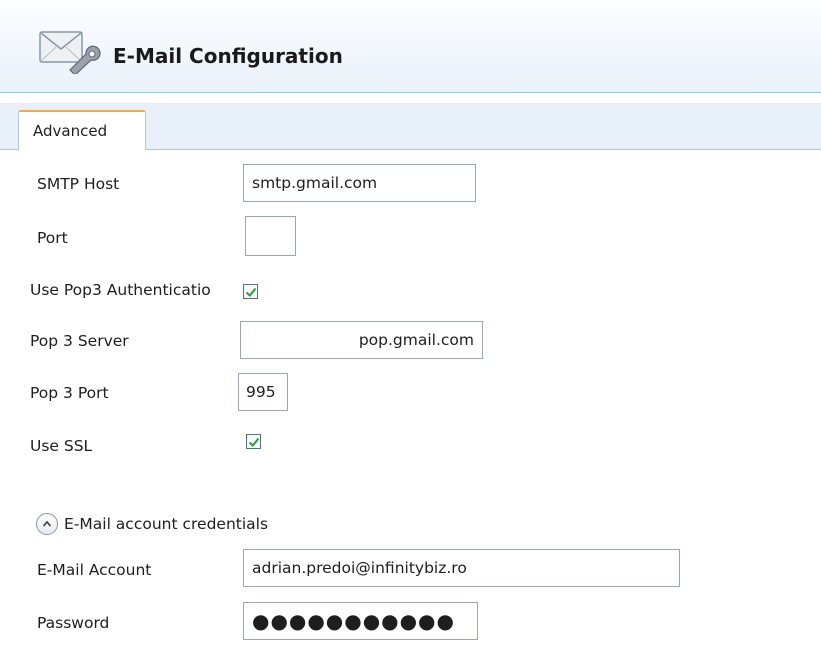  What do you see at coordinates (360, 621) in the screenshot?
I see `password-input: ●●●●●●●●●●●` at bounding box center [360, 621].